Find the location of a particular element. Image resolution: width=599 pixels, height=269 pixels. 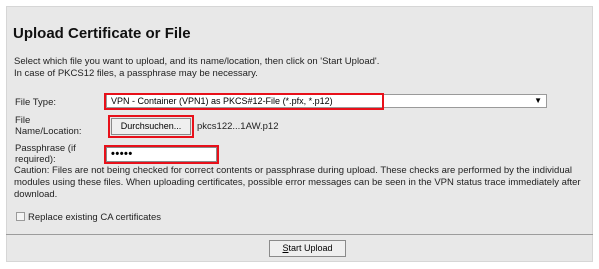

passphrase-label-line-2: required): is located at coordinates (35, 159).